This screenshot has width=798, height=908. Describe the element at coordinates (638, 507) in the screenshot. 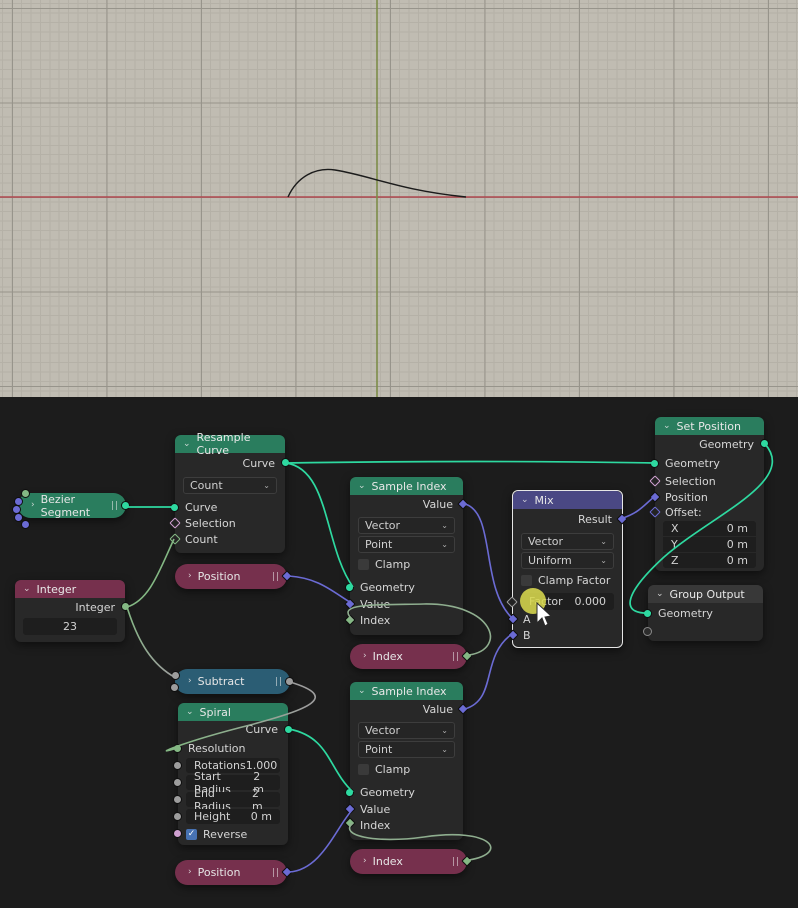

I see `link-mix-to-position-input` at that location.